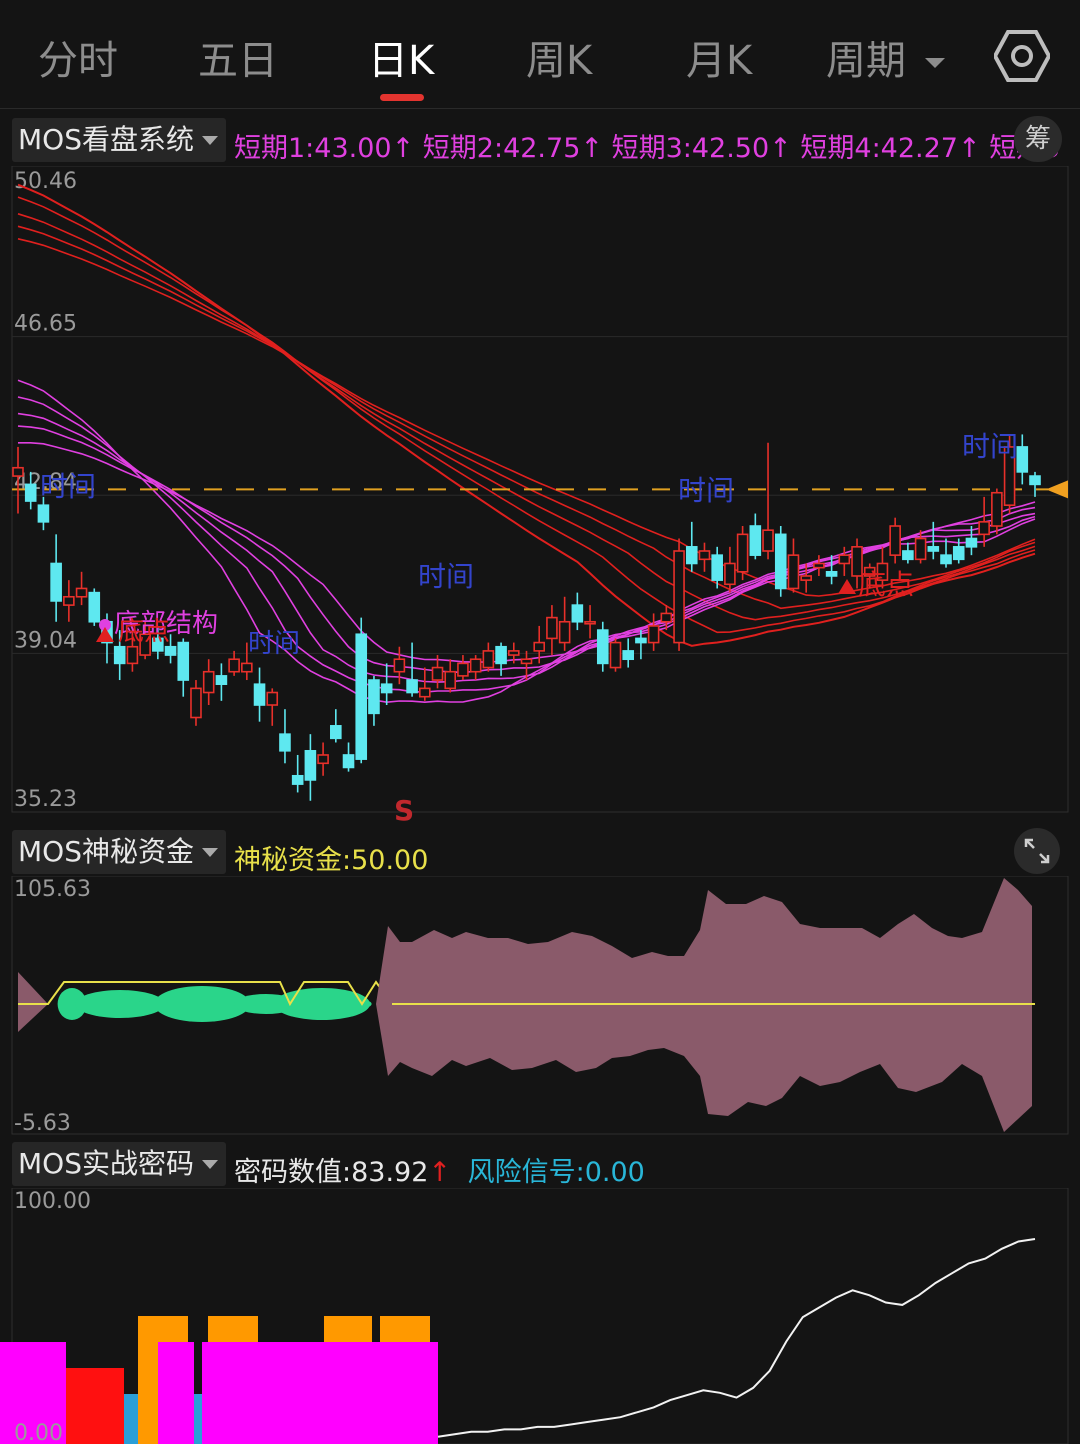 The image size is (1080, 1444). I want to click on tab-daily-k: 日K, so click(401, 57).